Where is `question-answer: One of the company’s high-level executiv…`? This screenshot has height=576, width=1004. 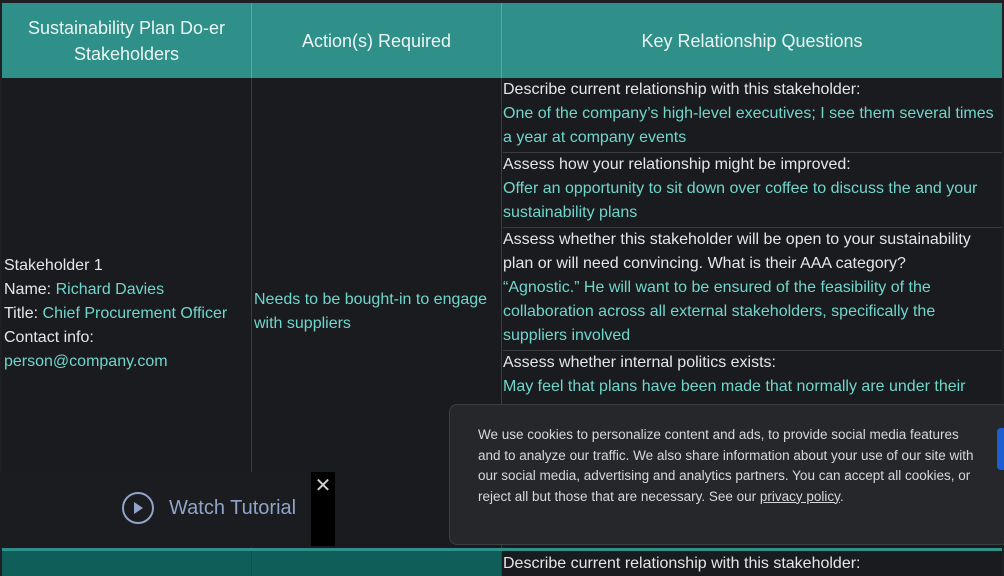
question-answer: One of the company’s high-level executiv… is located at coordinates (748, 125).